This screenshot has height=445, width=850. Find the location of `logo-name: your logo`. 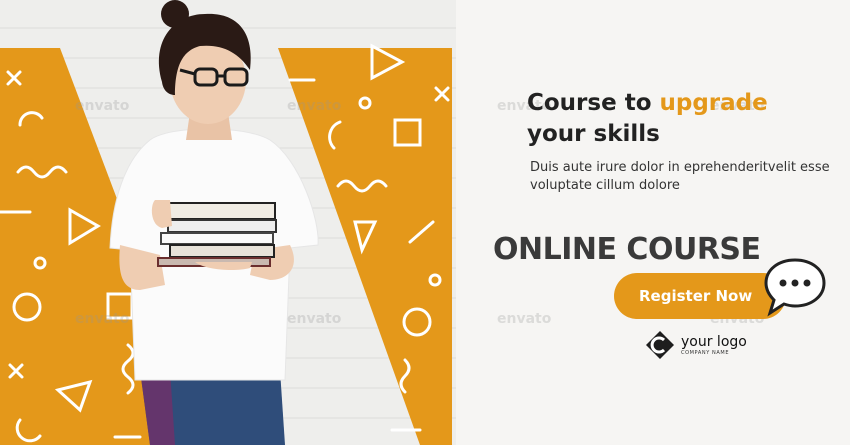

logo-name: your logo is located at coordinates (714, 341).